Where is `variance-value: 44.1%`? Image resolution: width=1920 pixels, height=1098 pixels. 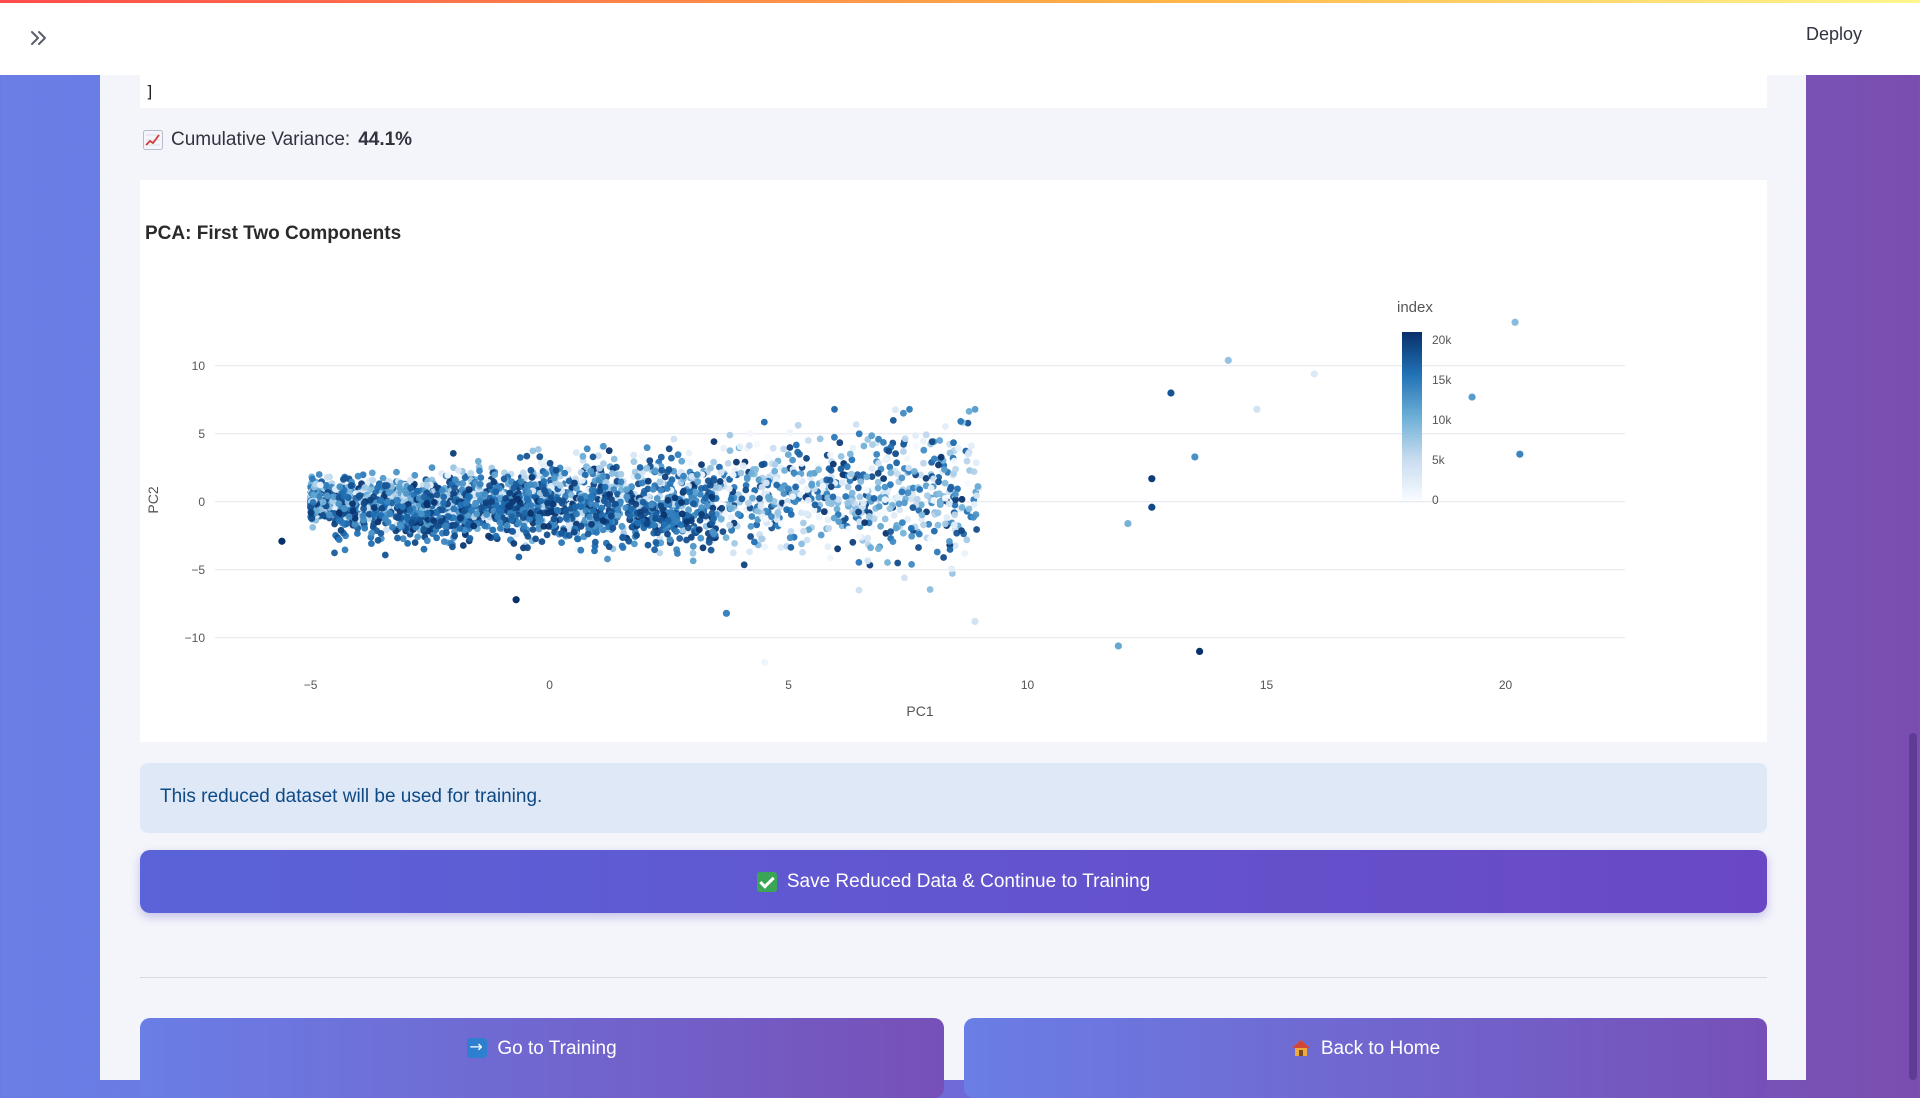
variance-value: 44.1% is located at coordinates (385, 139).